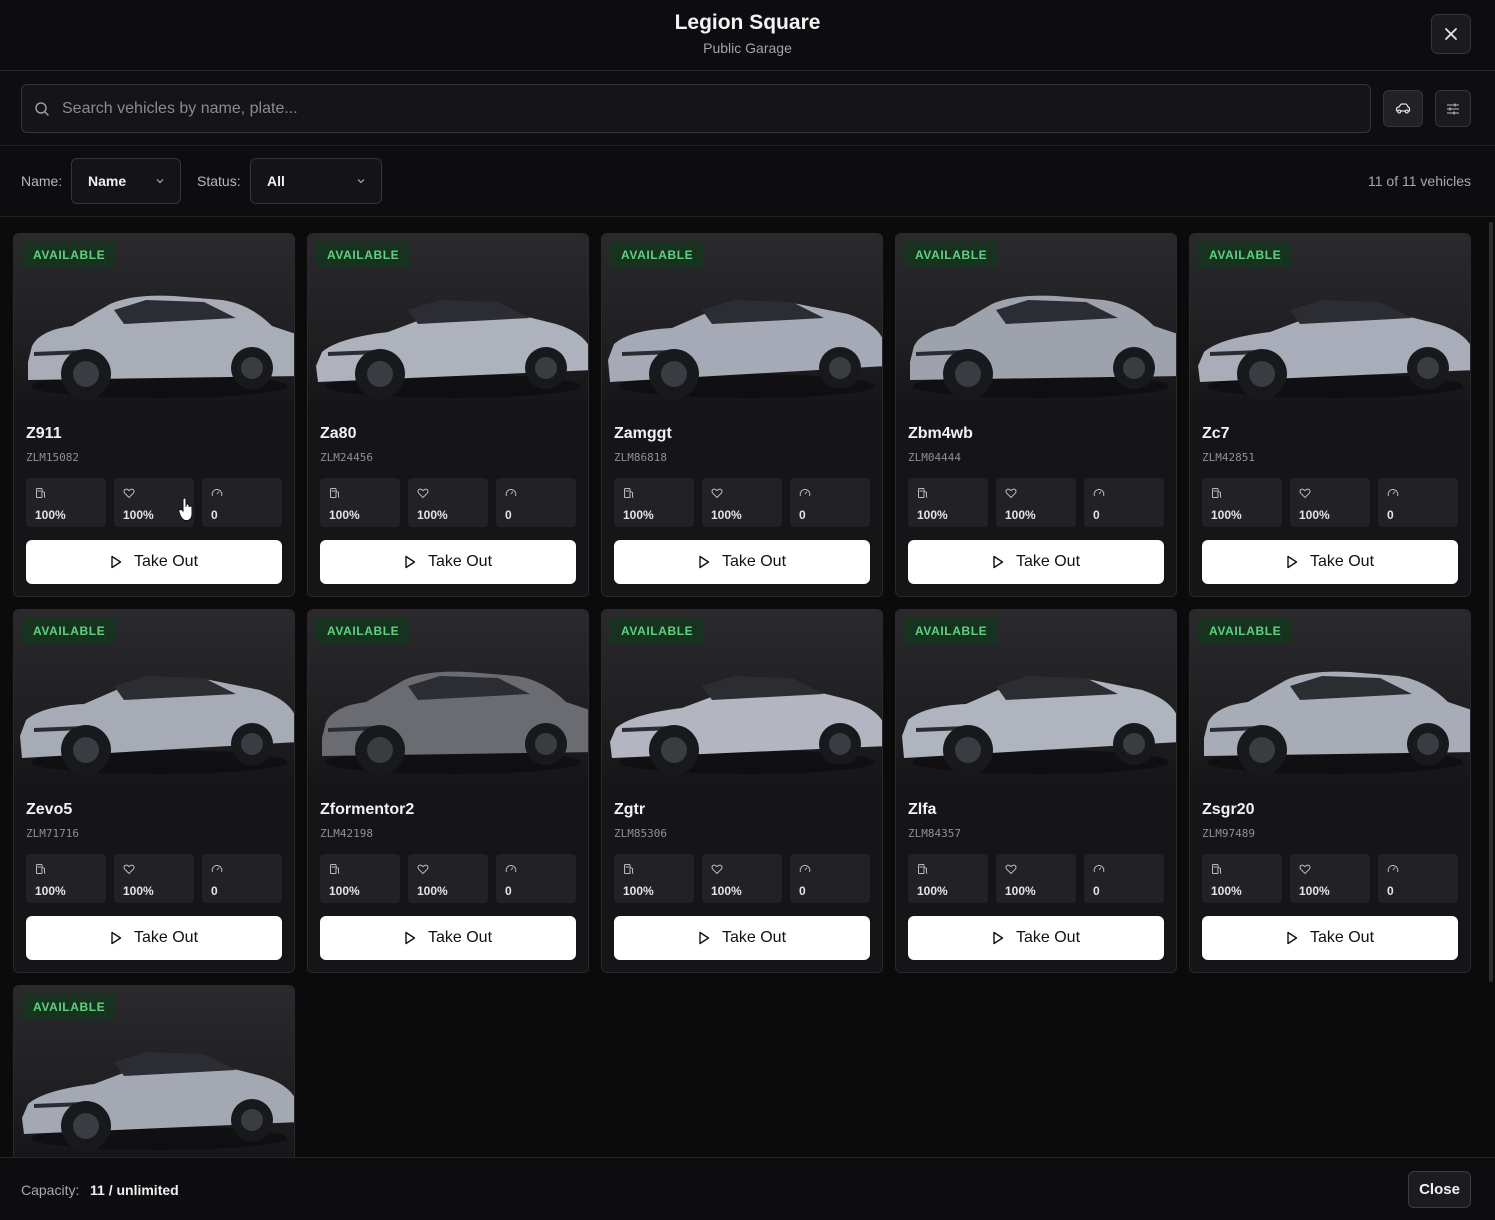 This screenshot has height=1220, width=1495. I want to click on vehicle-name: Z911, so click(44, 433).